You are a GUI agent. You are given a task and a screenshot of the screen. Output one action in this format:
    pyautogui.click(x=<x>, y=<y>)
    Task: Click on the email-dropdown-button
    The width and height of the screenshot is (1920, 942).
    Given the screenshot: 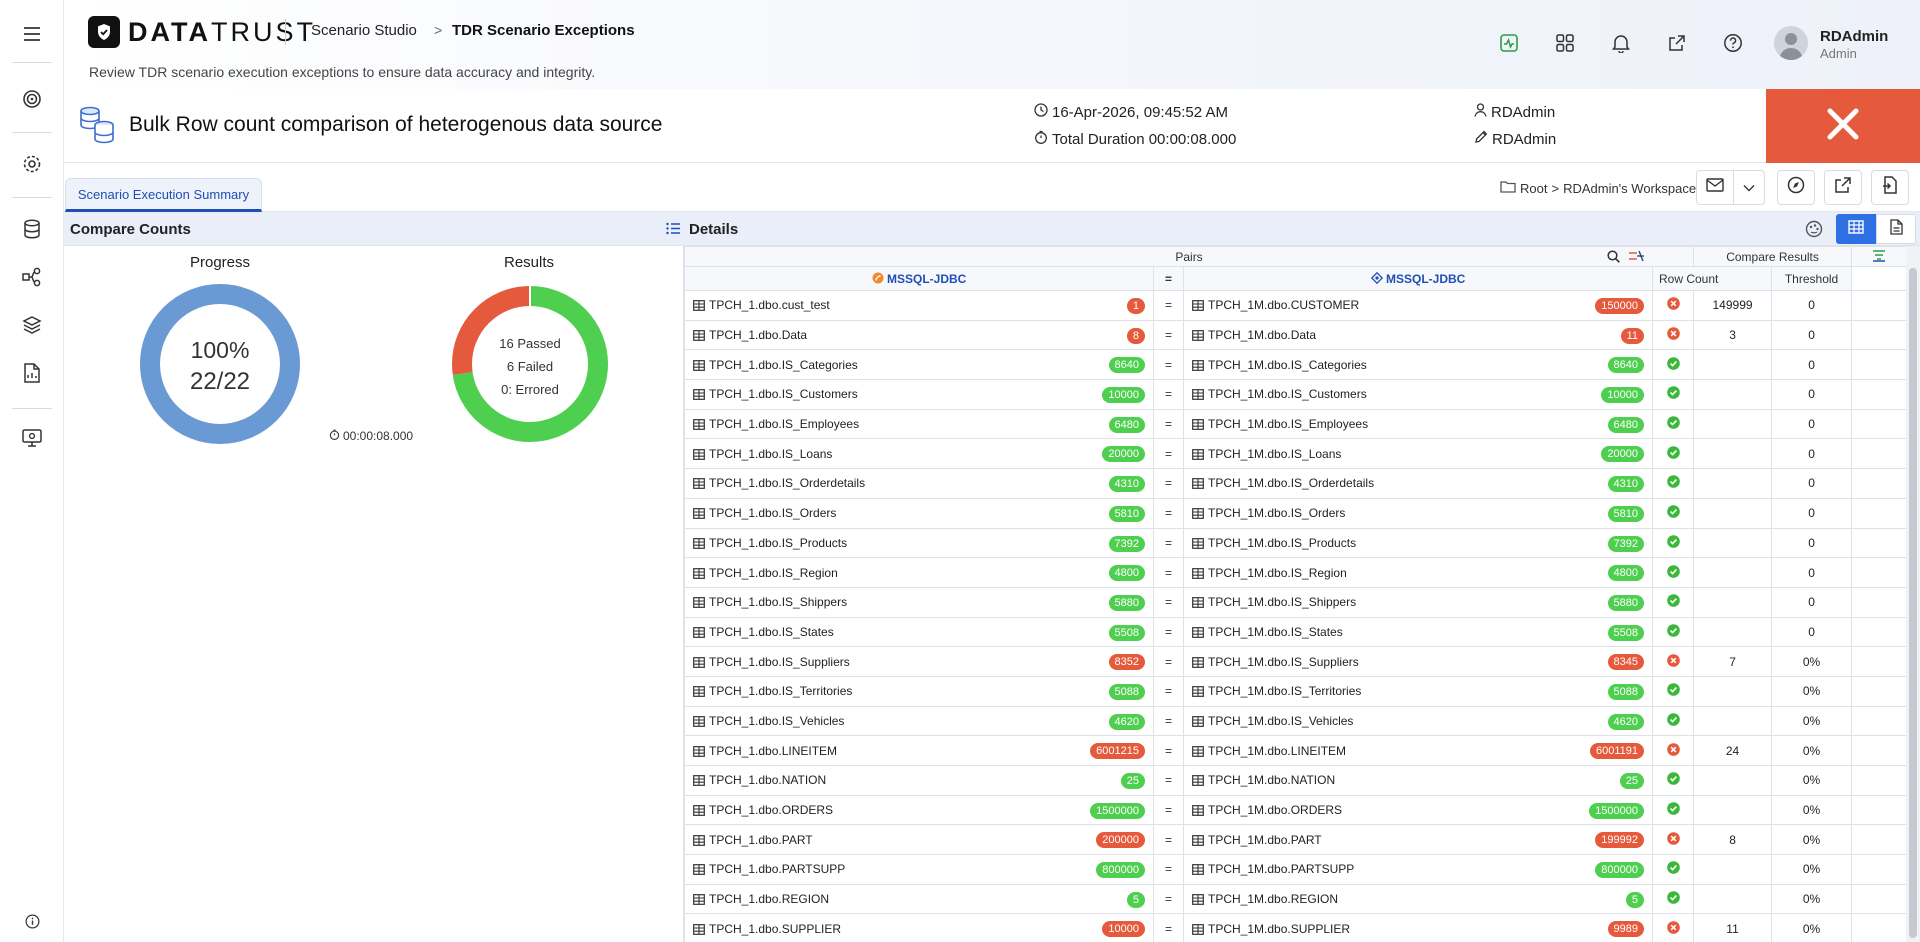 What is the action you would take?
    pyautogui.click(x=1749, y=187)
    